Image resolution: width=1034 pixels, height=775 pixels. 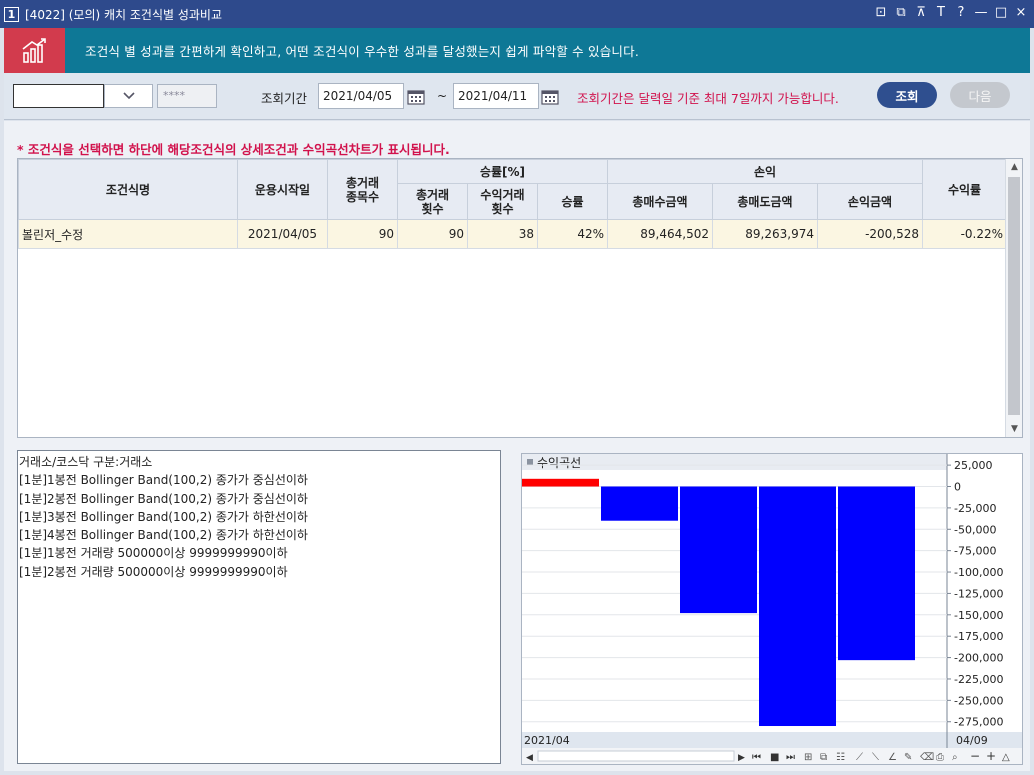 What do you see at coordinates (530, 462) in the screenshot?
I see `legend-marker` at bounding box center [530, 462].